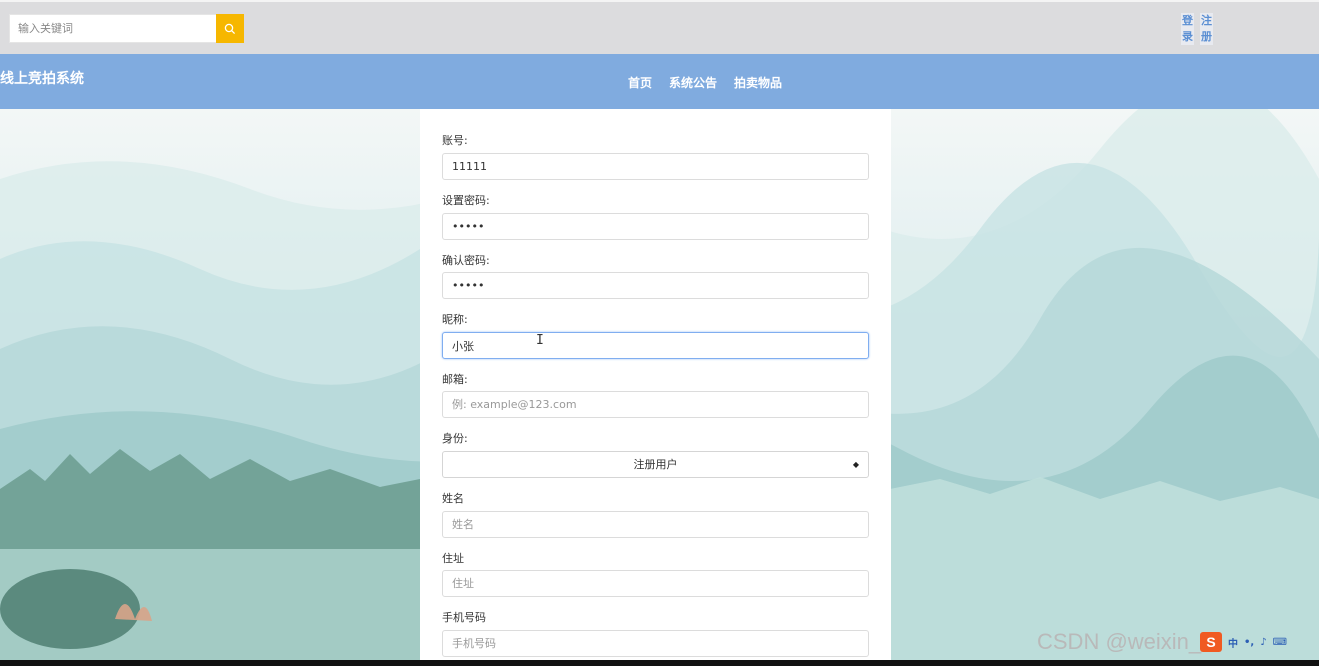 This screenshot has height=666, width=1319. I want to click on name-label: 姓名, so click(453, 498).